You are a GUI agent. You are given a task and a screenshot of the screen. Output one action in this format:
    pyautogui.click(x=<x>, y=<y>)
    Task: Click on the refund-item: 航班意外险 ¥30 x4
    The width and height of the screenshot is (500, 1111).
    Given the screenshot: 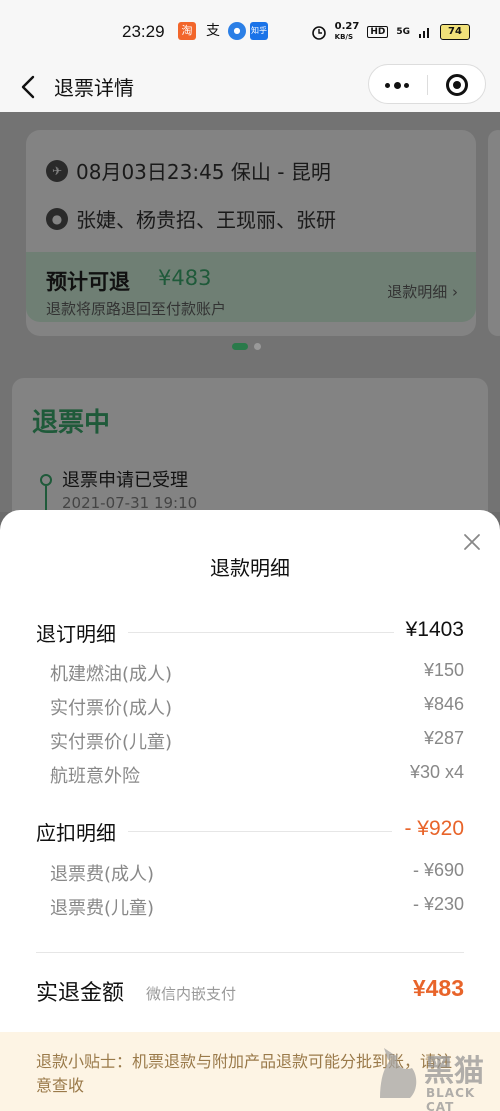 What is the action you would take?
    pyautogui.click(x=257, y=775)
    